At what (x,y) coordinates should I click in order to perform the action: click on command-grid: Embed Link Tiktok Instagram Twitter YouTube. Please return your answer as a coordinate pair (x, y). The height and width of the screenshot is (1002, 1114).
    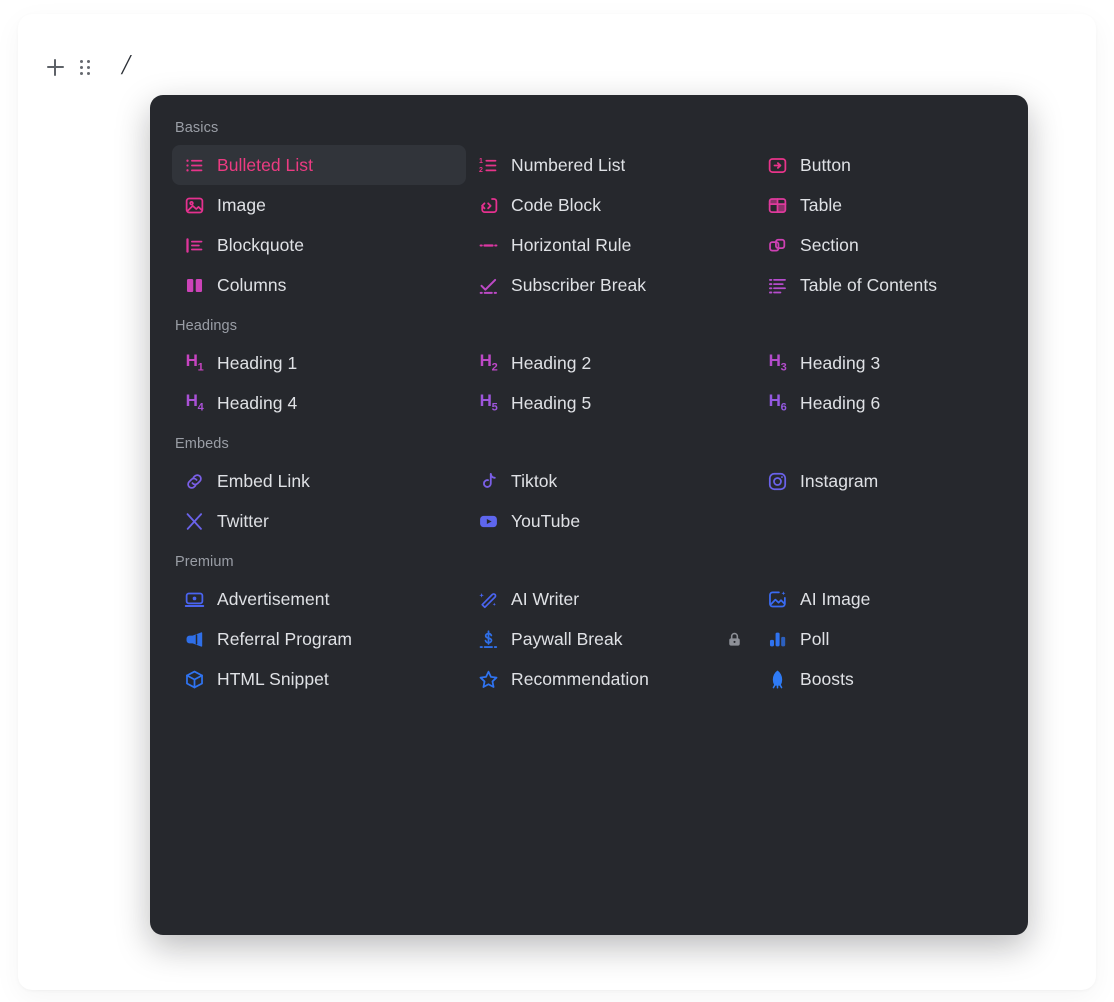
    Looking at the image, I should click on (589, 501).